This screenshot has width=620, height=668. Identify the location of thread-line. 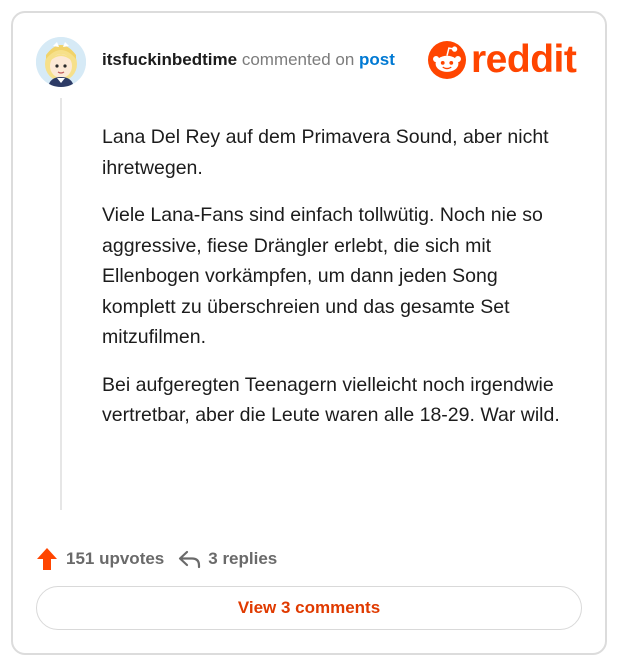
(61, 304).